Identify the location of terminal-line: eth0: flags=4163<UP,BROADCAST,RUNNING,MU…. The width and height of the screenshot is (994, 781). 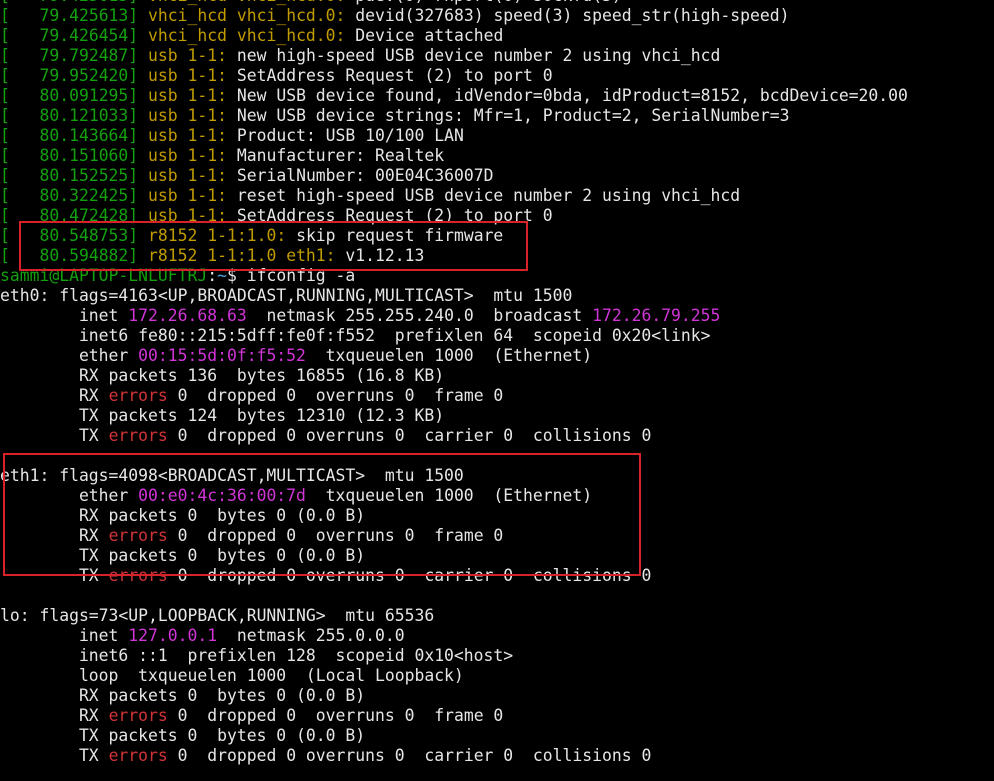
(497, 296).